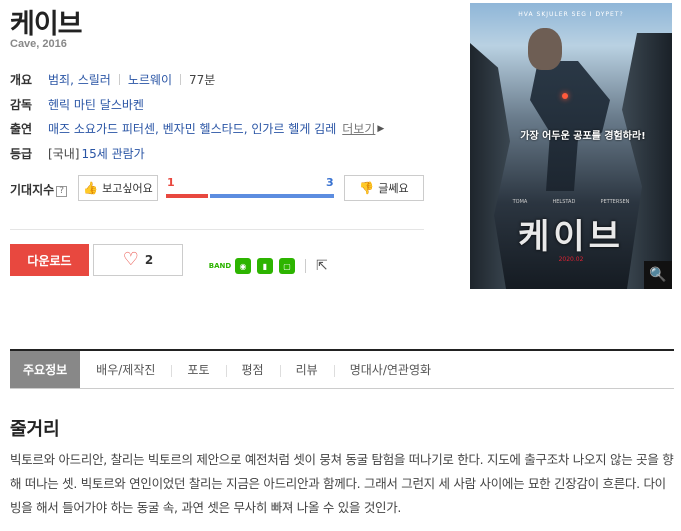 This screenshot has height=531, width=681. What do you see at coordinates (125, 369) in the screenshot?
I see `tab-cast-crew: 배우/제작진` at bounding box center [125, 369].